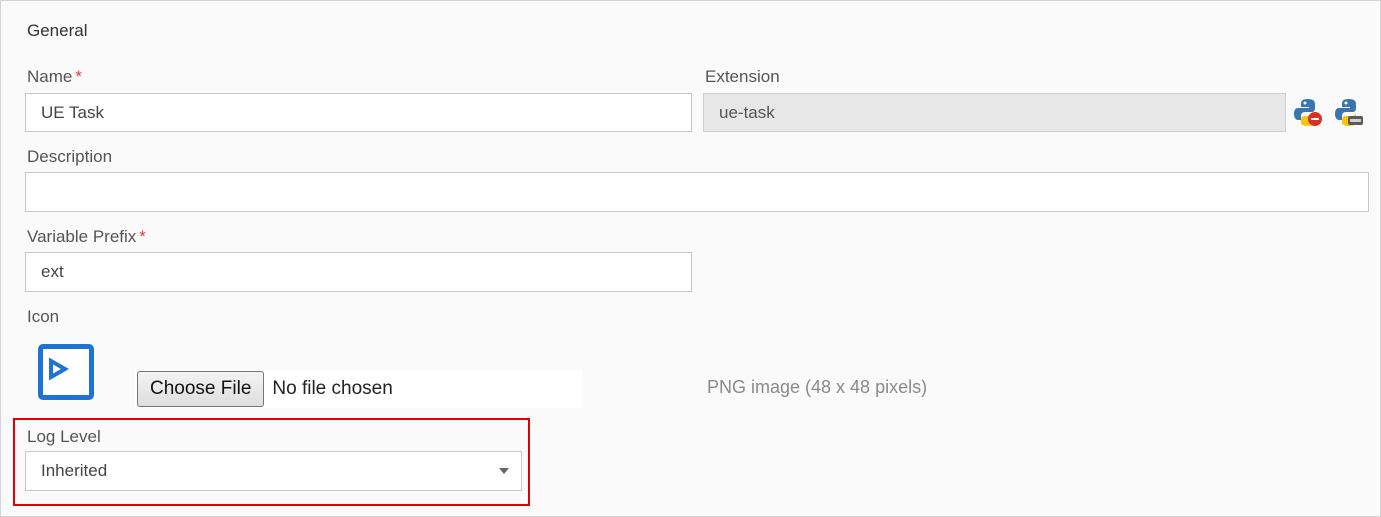 The width and height of the screenshot is (1381, 517). Describe the element at coordinates (747, 112) in the screenshot. I see `extension-input-value: ue-task` at that location.